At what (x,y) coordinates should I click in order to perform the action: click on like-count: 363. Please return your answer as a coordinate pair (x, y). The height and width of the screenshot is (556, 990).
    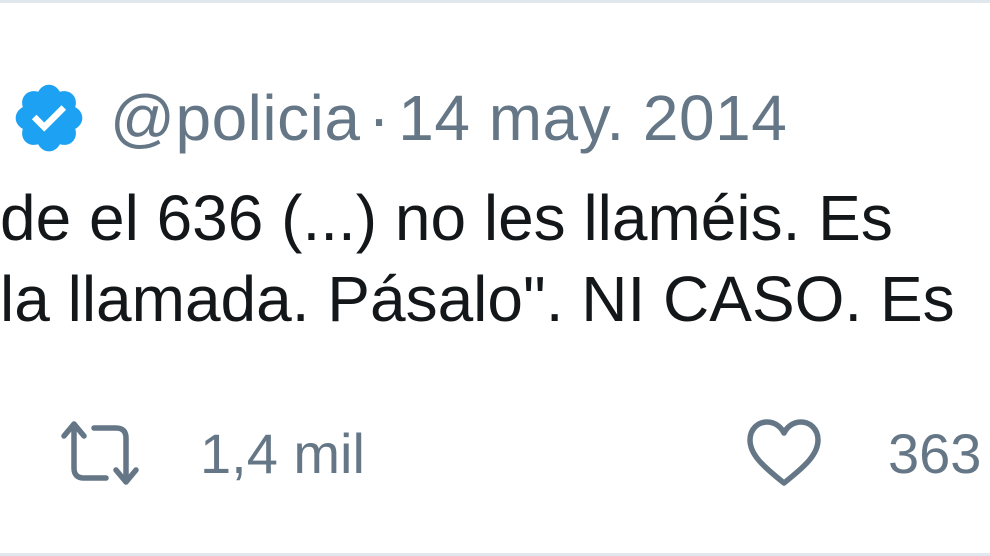
    Looking at the image, I should click on (935, 453).